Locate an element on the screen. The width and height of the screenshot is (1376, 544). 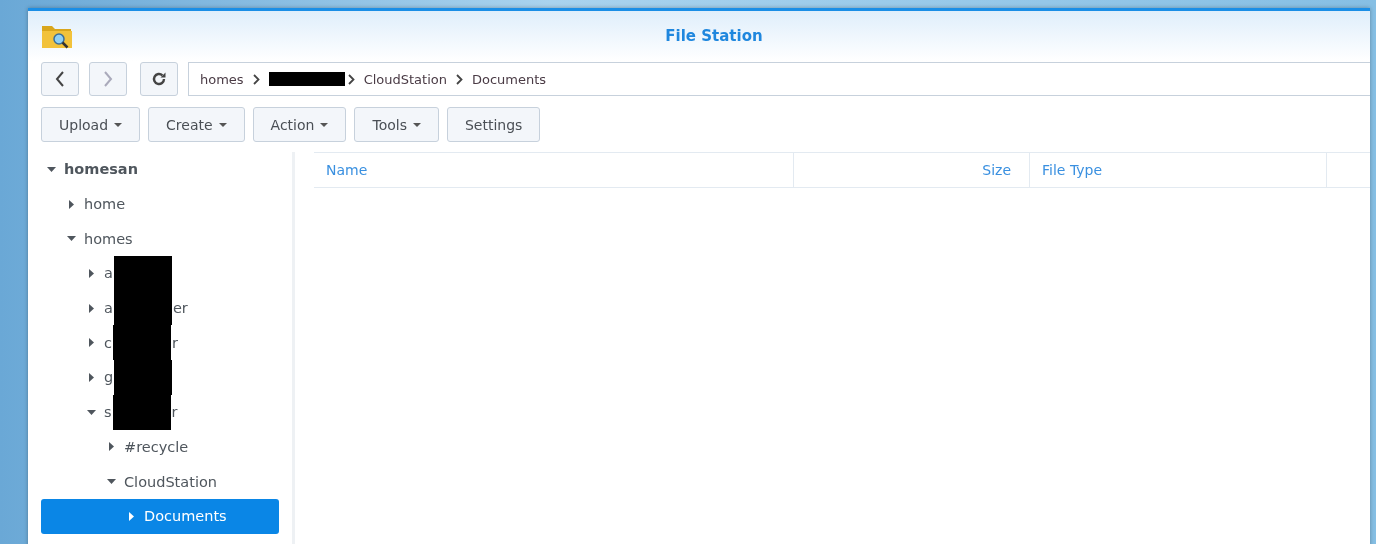
back-button is located at coordinates (60, 79).